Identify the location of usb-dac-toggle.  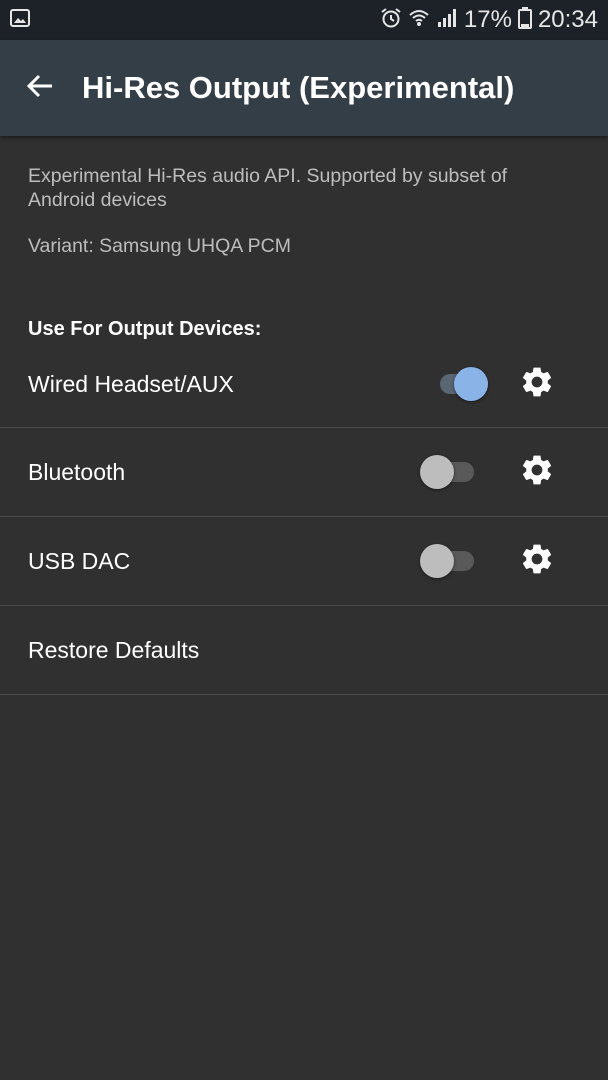
(450, 561).